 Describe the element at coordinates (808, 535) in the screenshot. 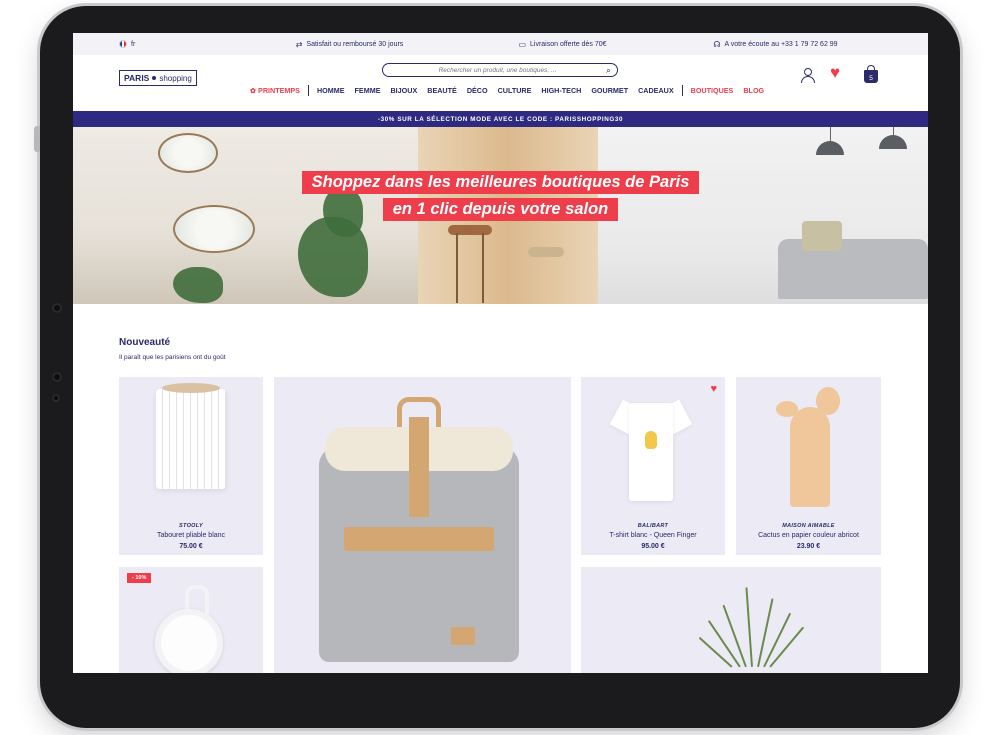

I see `product-name: Cactus en papier couleur abricot` at that location.